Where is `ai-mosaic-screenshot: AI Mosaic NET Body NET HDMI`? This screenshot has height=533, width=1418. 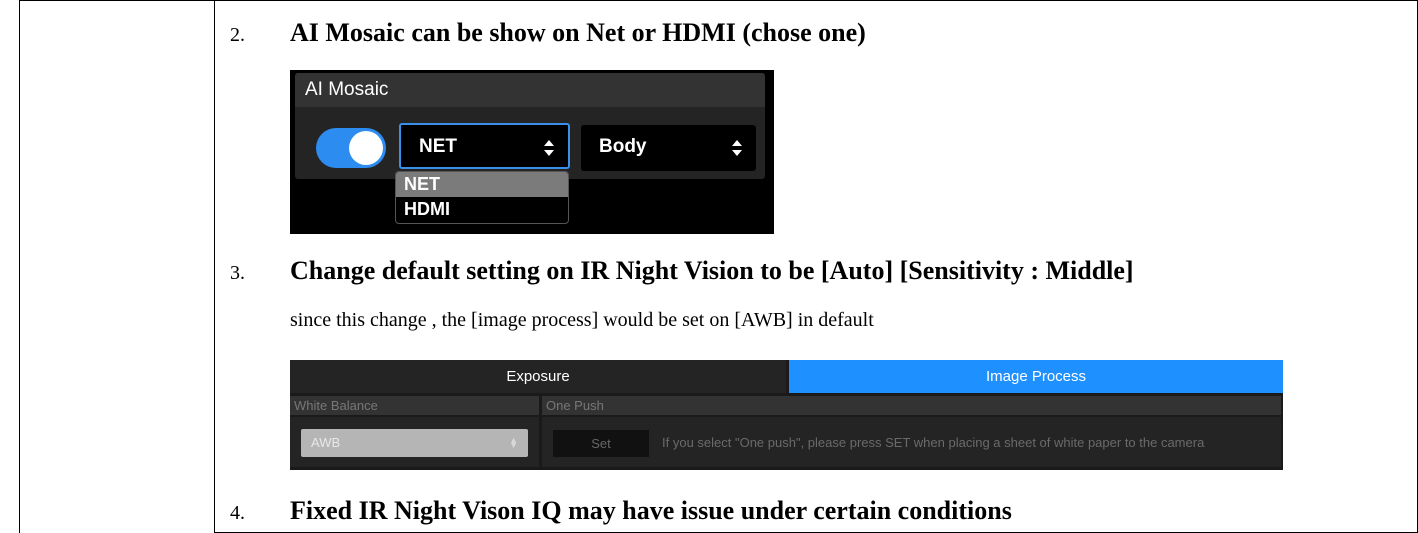
ai-mosaic-screenshot: AI Mosaic NET Body NET HDMI is located at coordinates (532, 152).